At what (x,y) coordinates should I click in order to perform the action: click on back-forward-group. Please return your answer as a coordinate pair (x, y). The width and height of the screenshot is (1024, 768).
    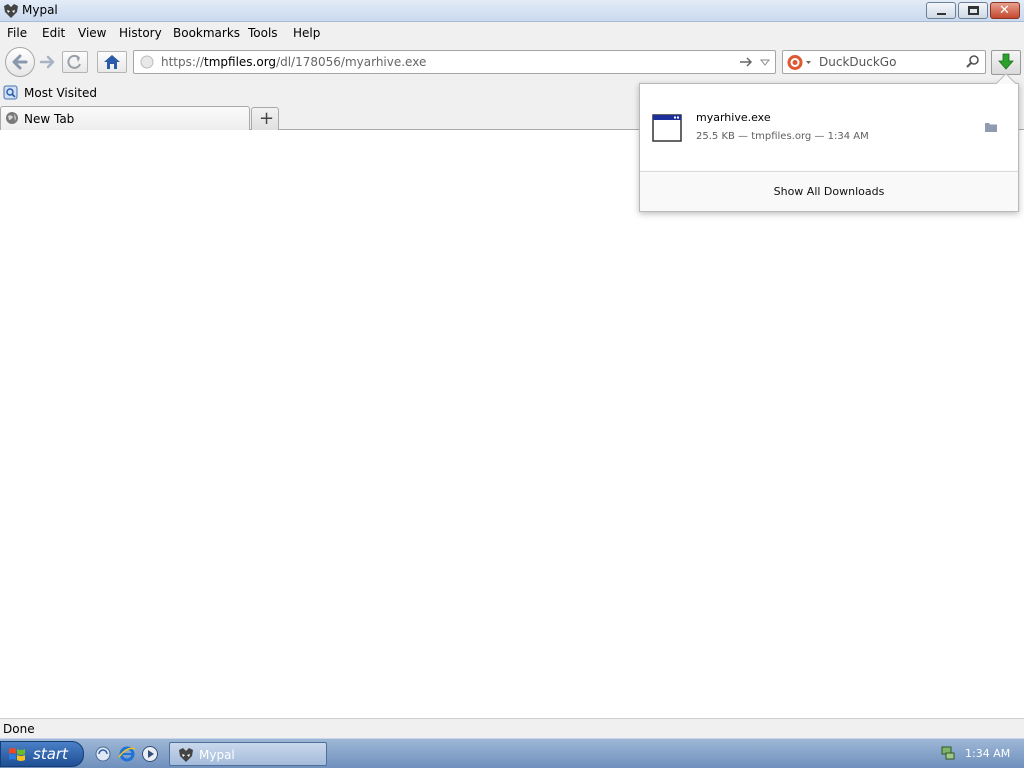
    Looking at the image, I should click on (33, 62).